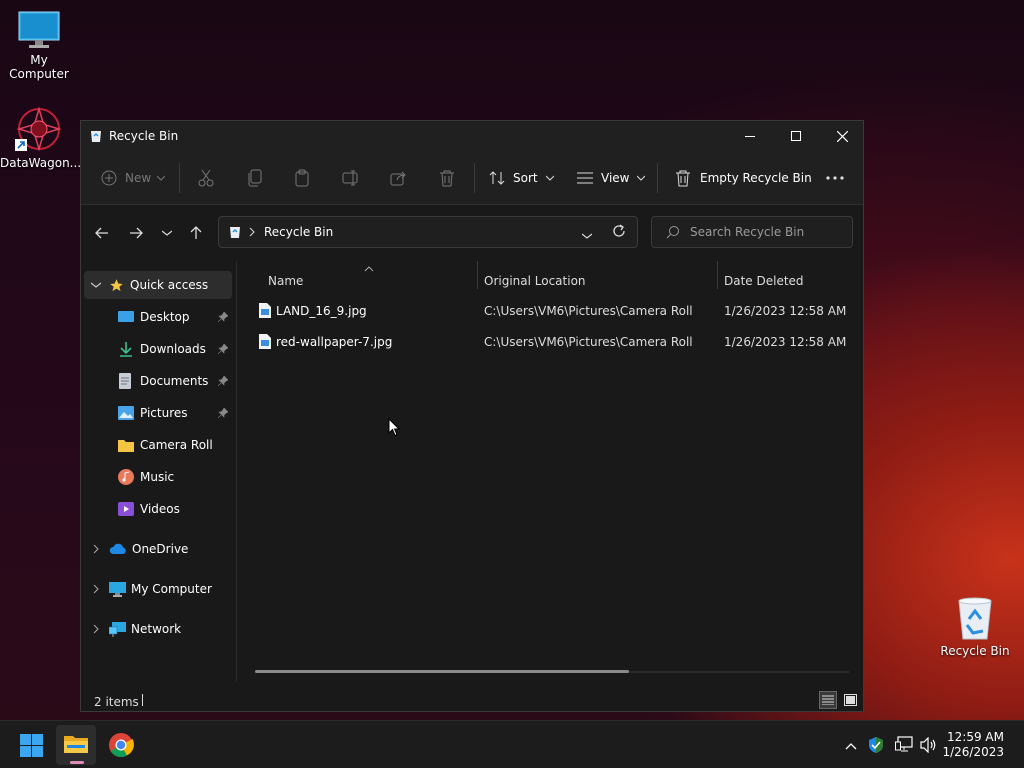 The width and height of the screenshot is (1024, 768). What do you see at coordinates (796, 136) in the screenshot?
I see `maximize-button` at bounding box center [796, 136].